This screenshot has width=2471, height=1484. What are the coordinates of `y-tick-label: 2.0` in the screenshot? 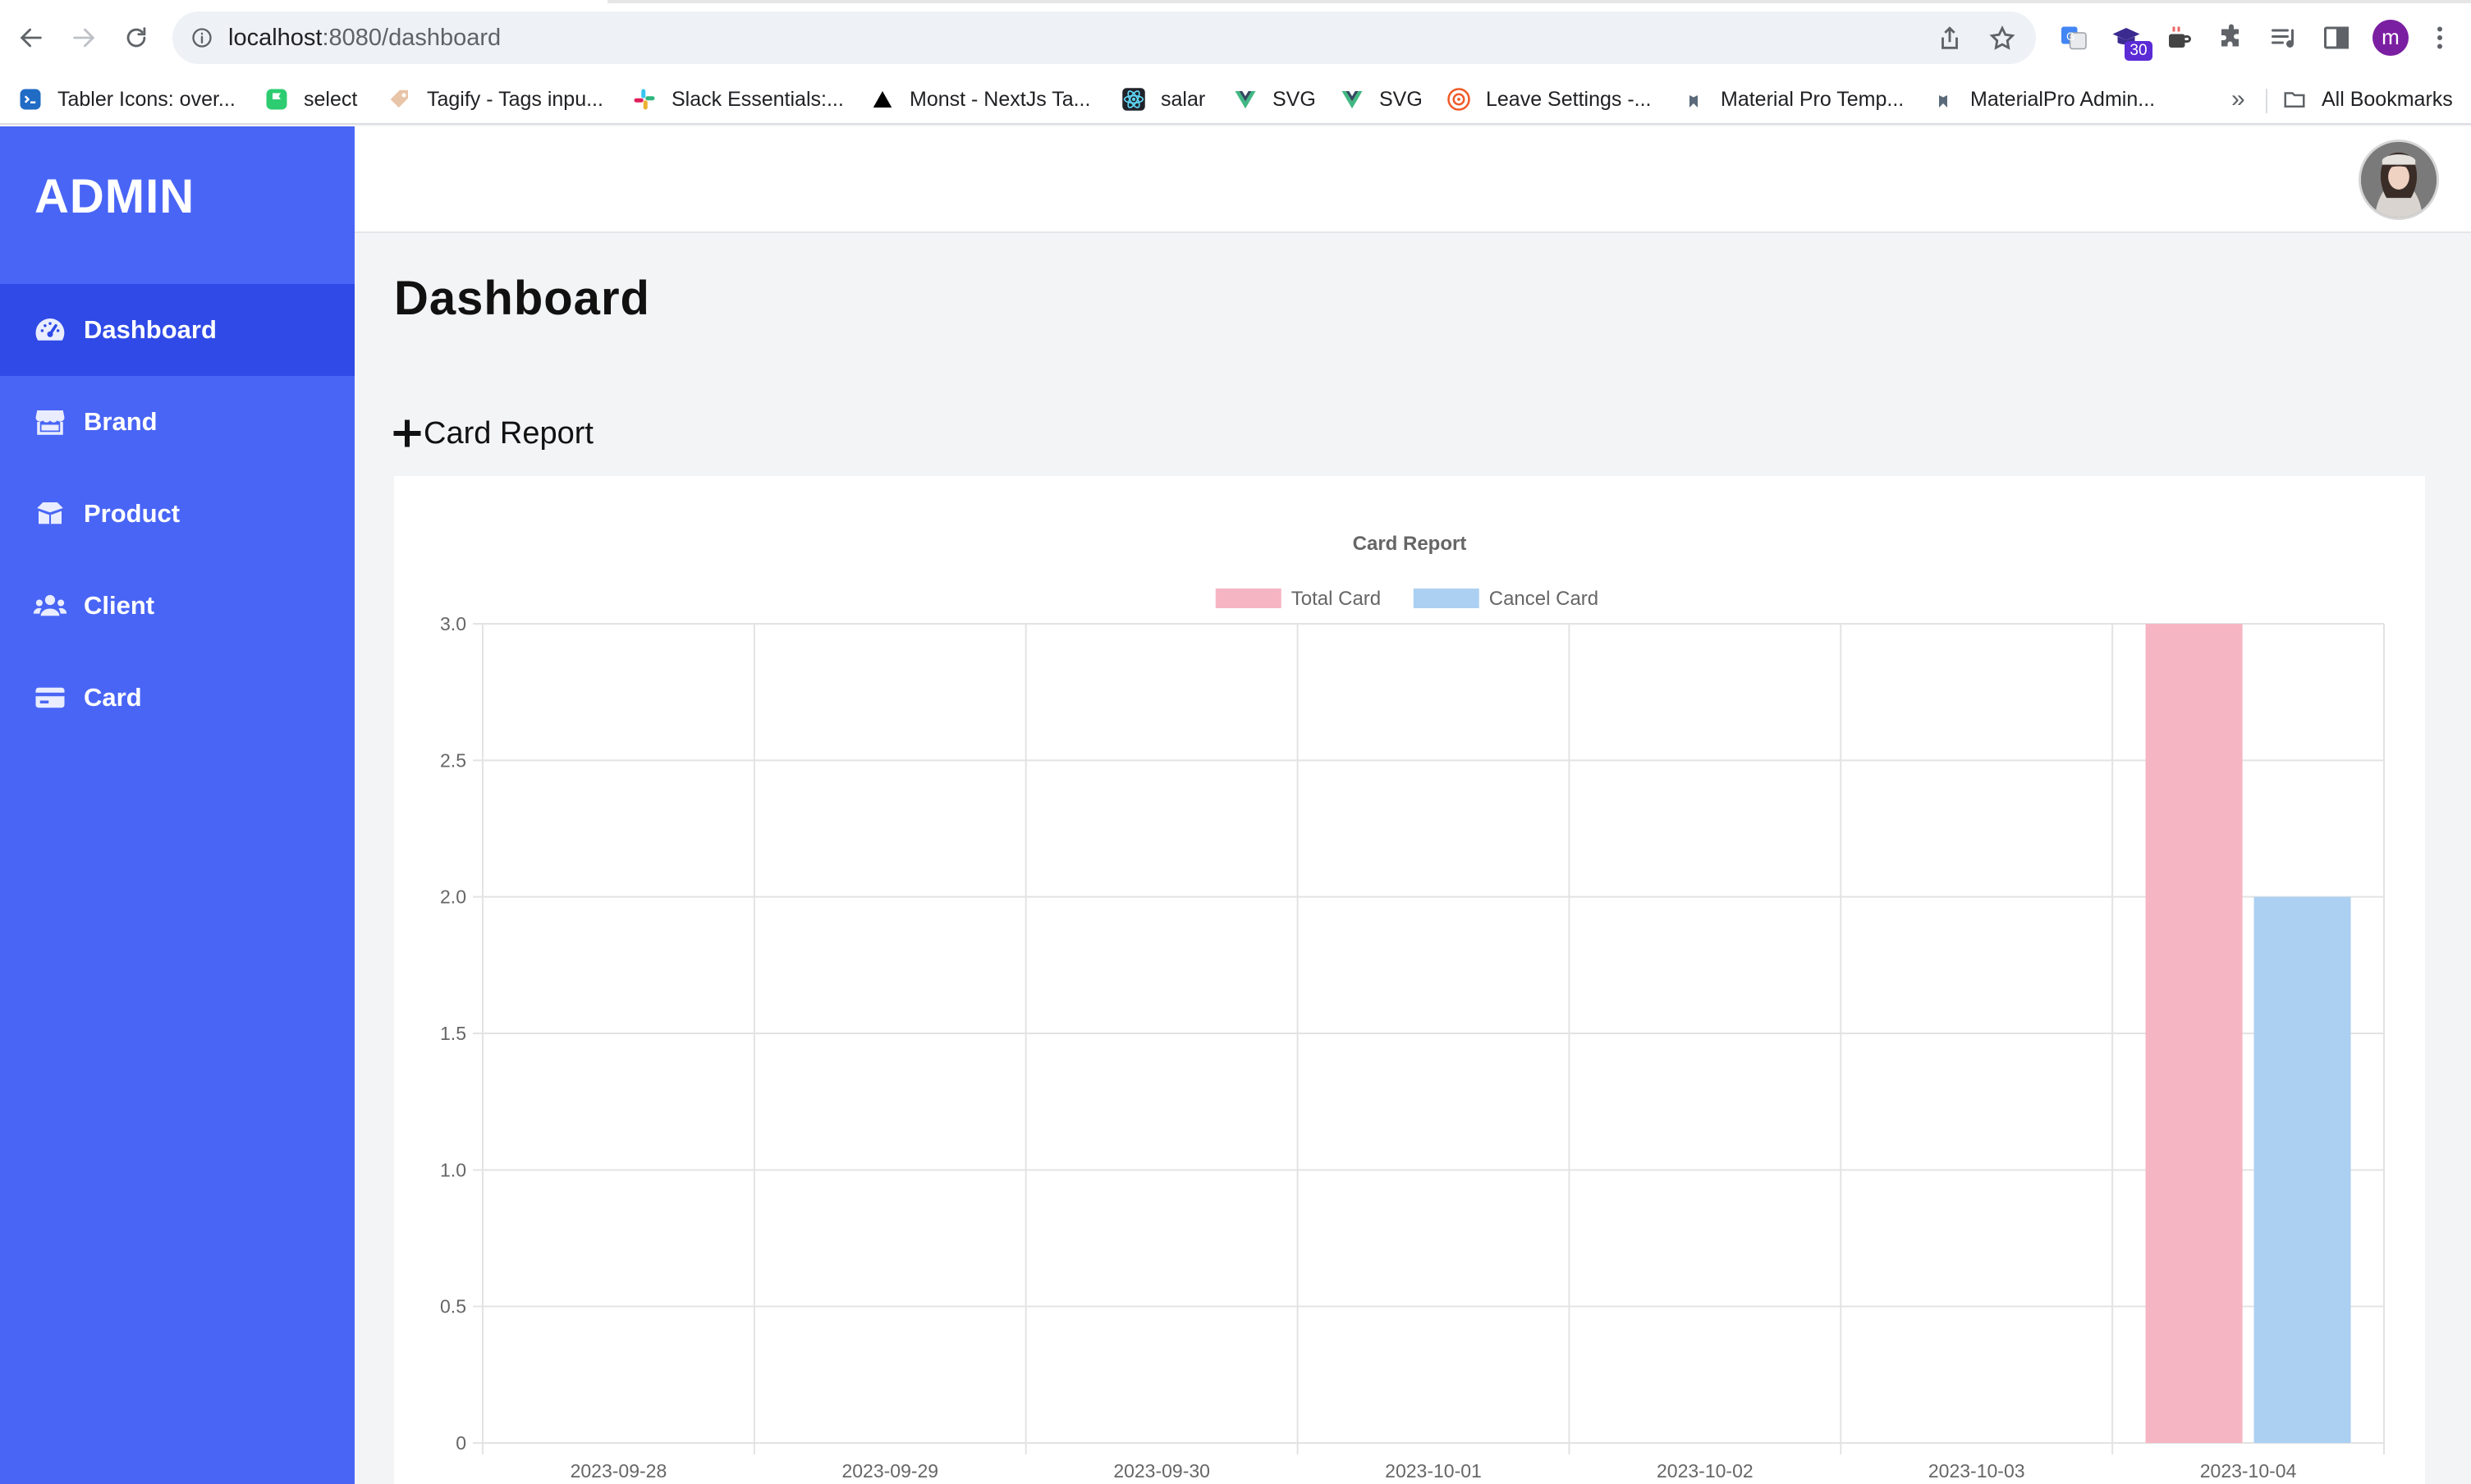 It's located at (453, 897).